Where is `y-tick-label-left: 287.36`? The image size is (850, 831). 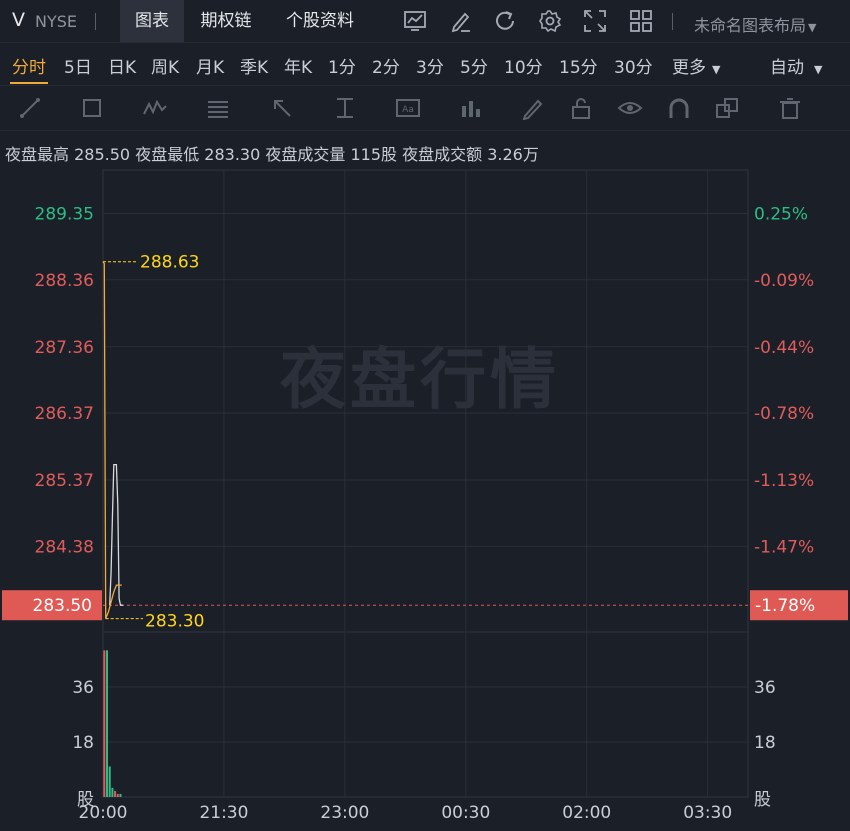
y-tick-label-left: 287.36 is located at coordinates (64, 348).